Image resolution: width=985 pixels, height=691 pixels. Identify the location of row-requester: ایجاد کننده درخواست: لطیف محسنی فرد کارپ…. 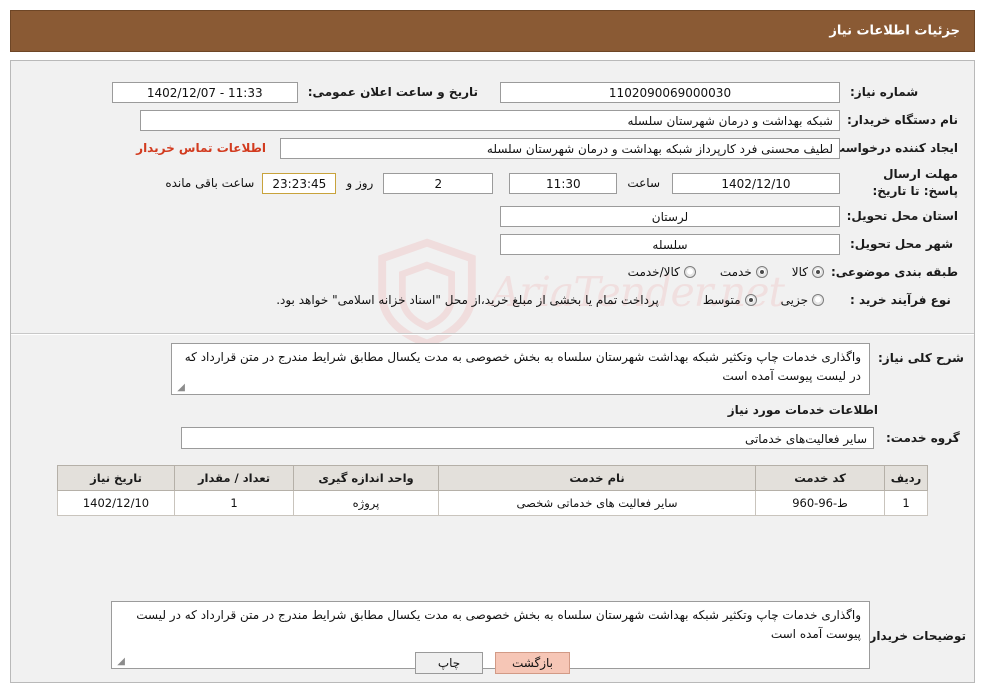
(492, 148).